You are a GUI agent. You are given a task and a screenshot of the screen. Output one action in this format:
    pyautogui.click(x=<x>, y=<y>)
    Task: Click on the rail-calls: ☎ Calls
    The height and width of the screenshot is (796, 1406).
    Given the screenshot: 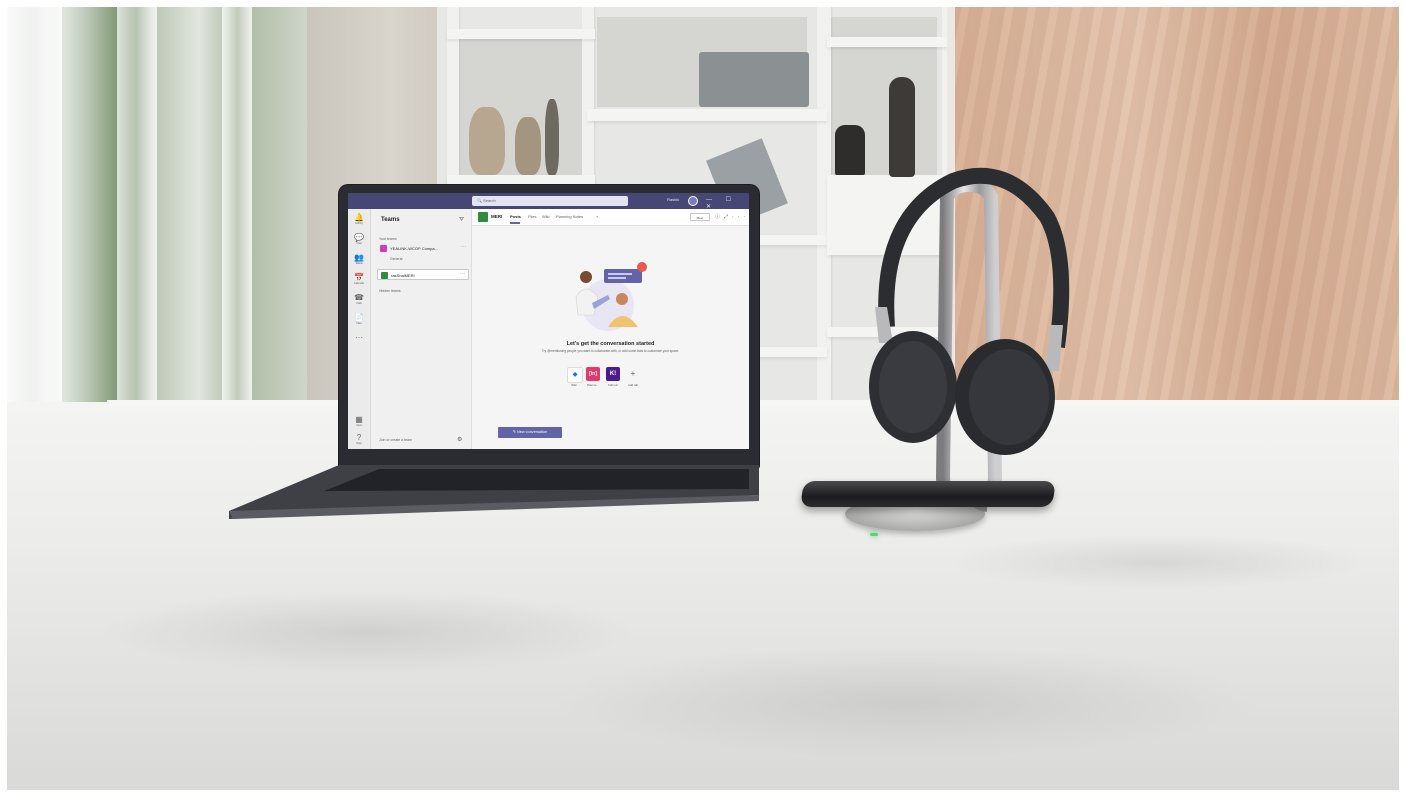 What is the action you would take?
    pyautogui.click(x=359, y=299)
    